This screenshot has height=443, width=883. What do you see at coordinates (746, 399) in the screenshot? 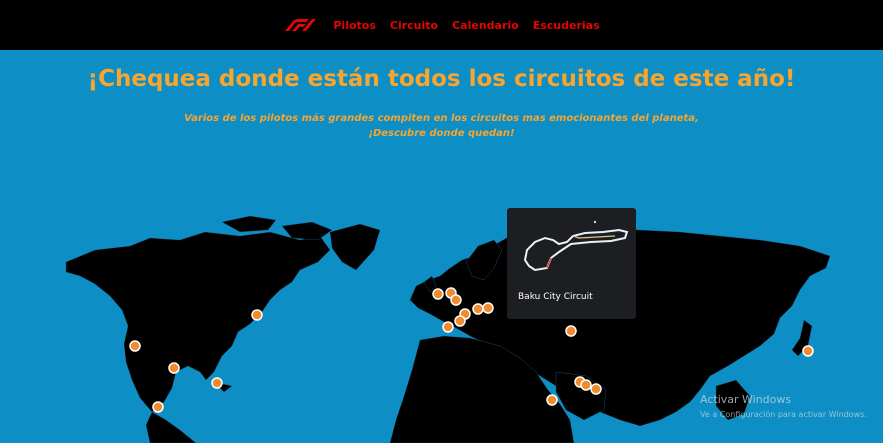
I see `windows-activation-title: Activar Windows` at bounding box center [746, 399].